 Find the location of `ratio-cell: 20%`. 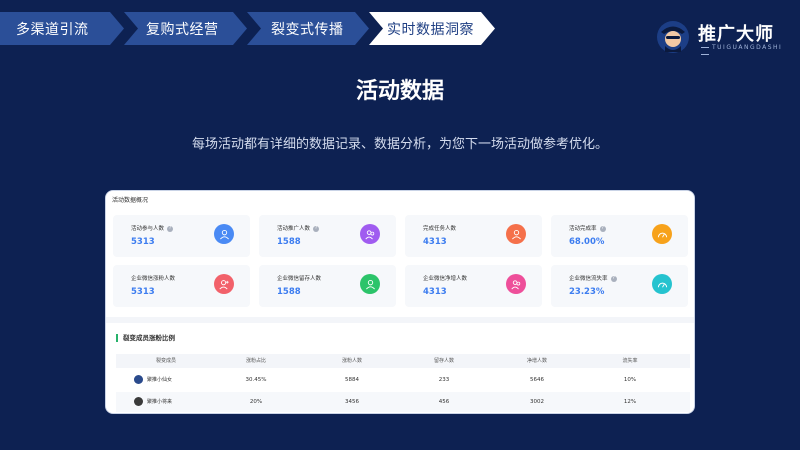

ratio-cell: 20% is located at coordinates (256, 402).